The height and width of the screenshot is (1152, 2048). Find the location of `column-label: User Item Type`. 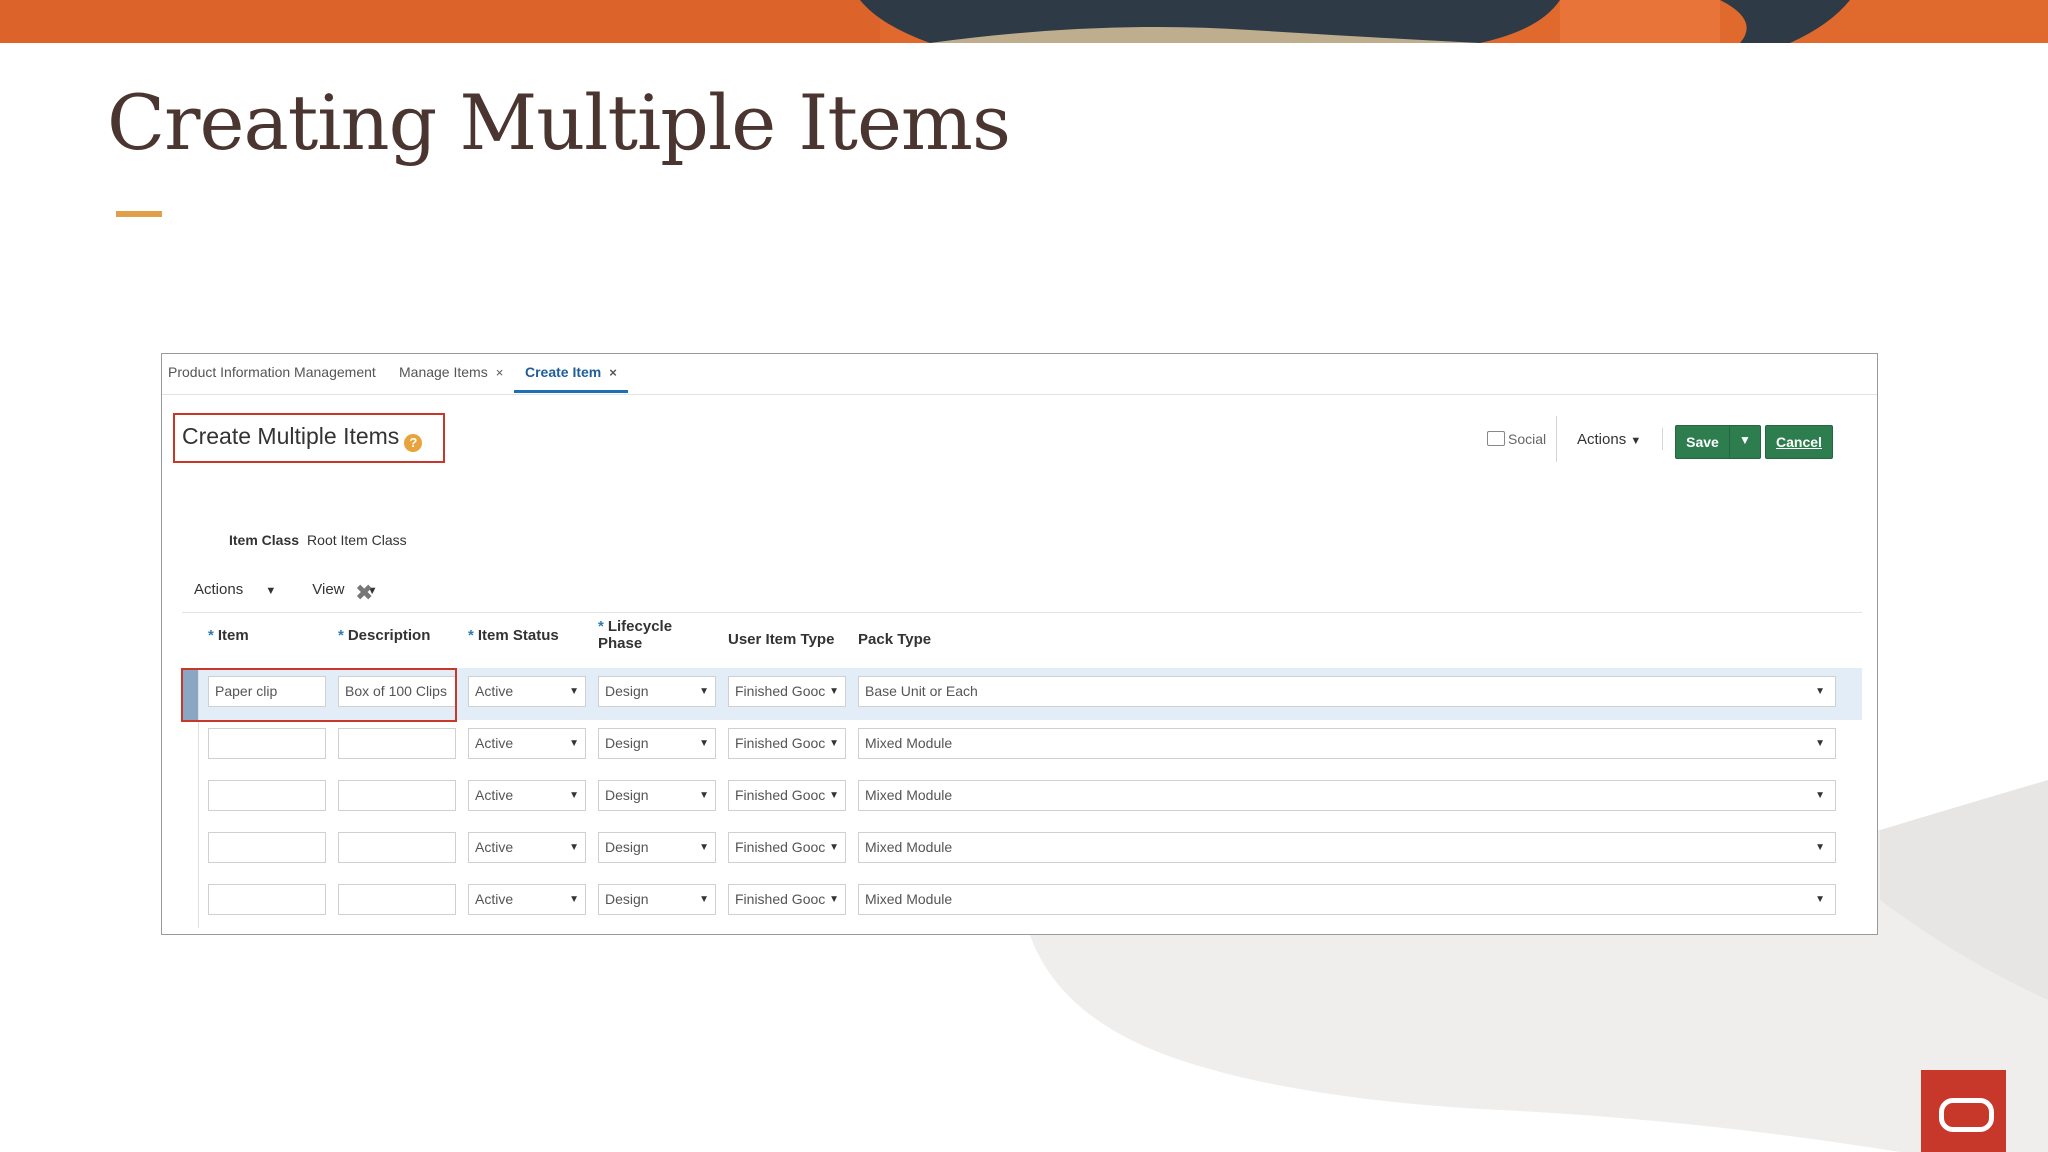

column-label: User Item Type is located at coordinates (781, 639).